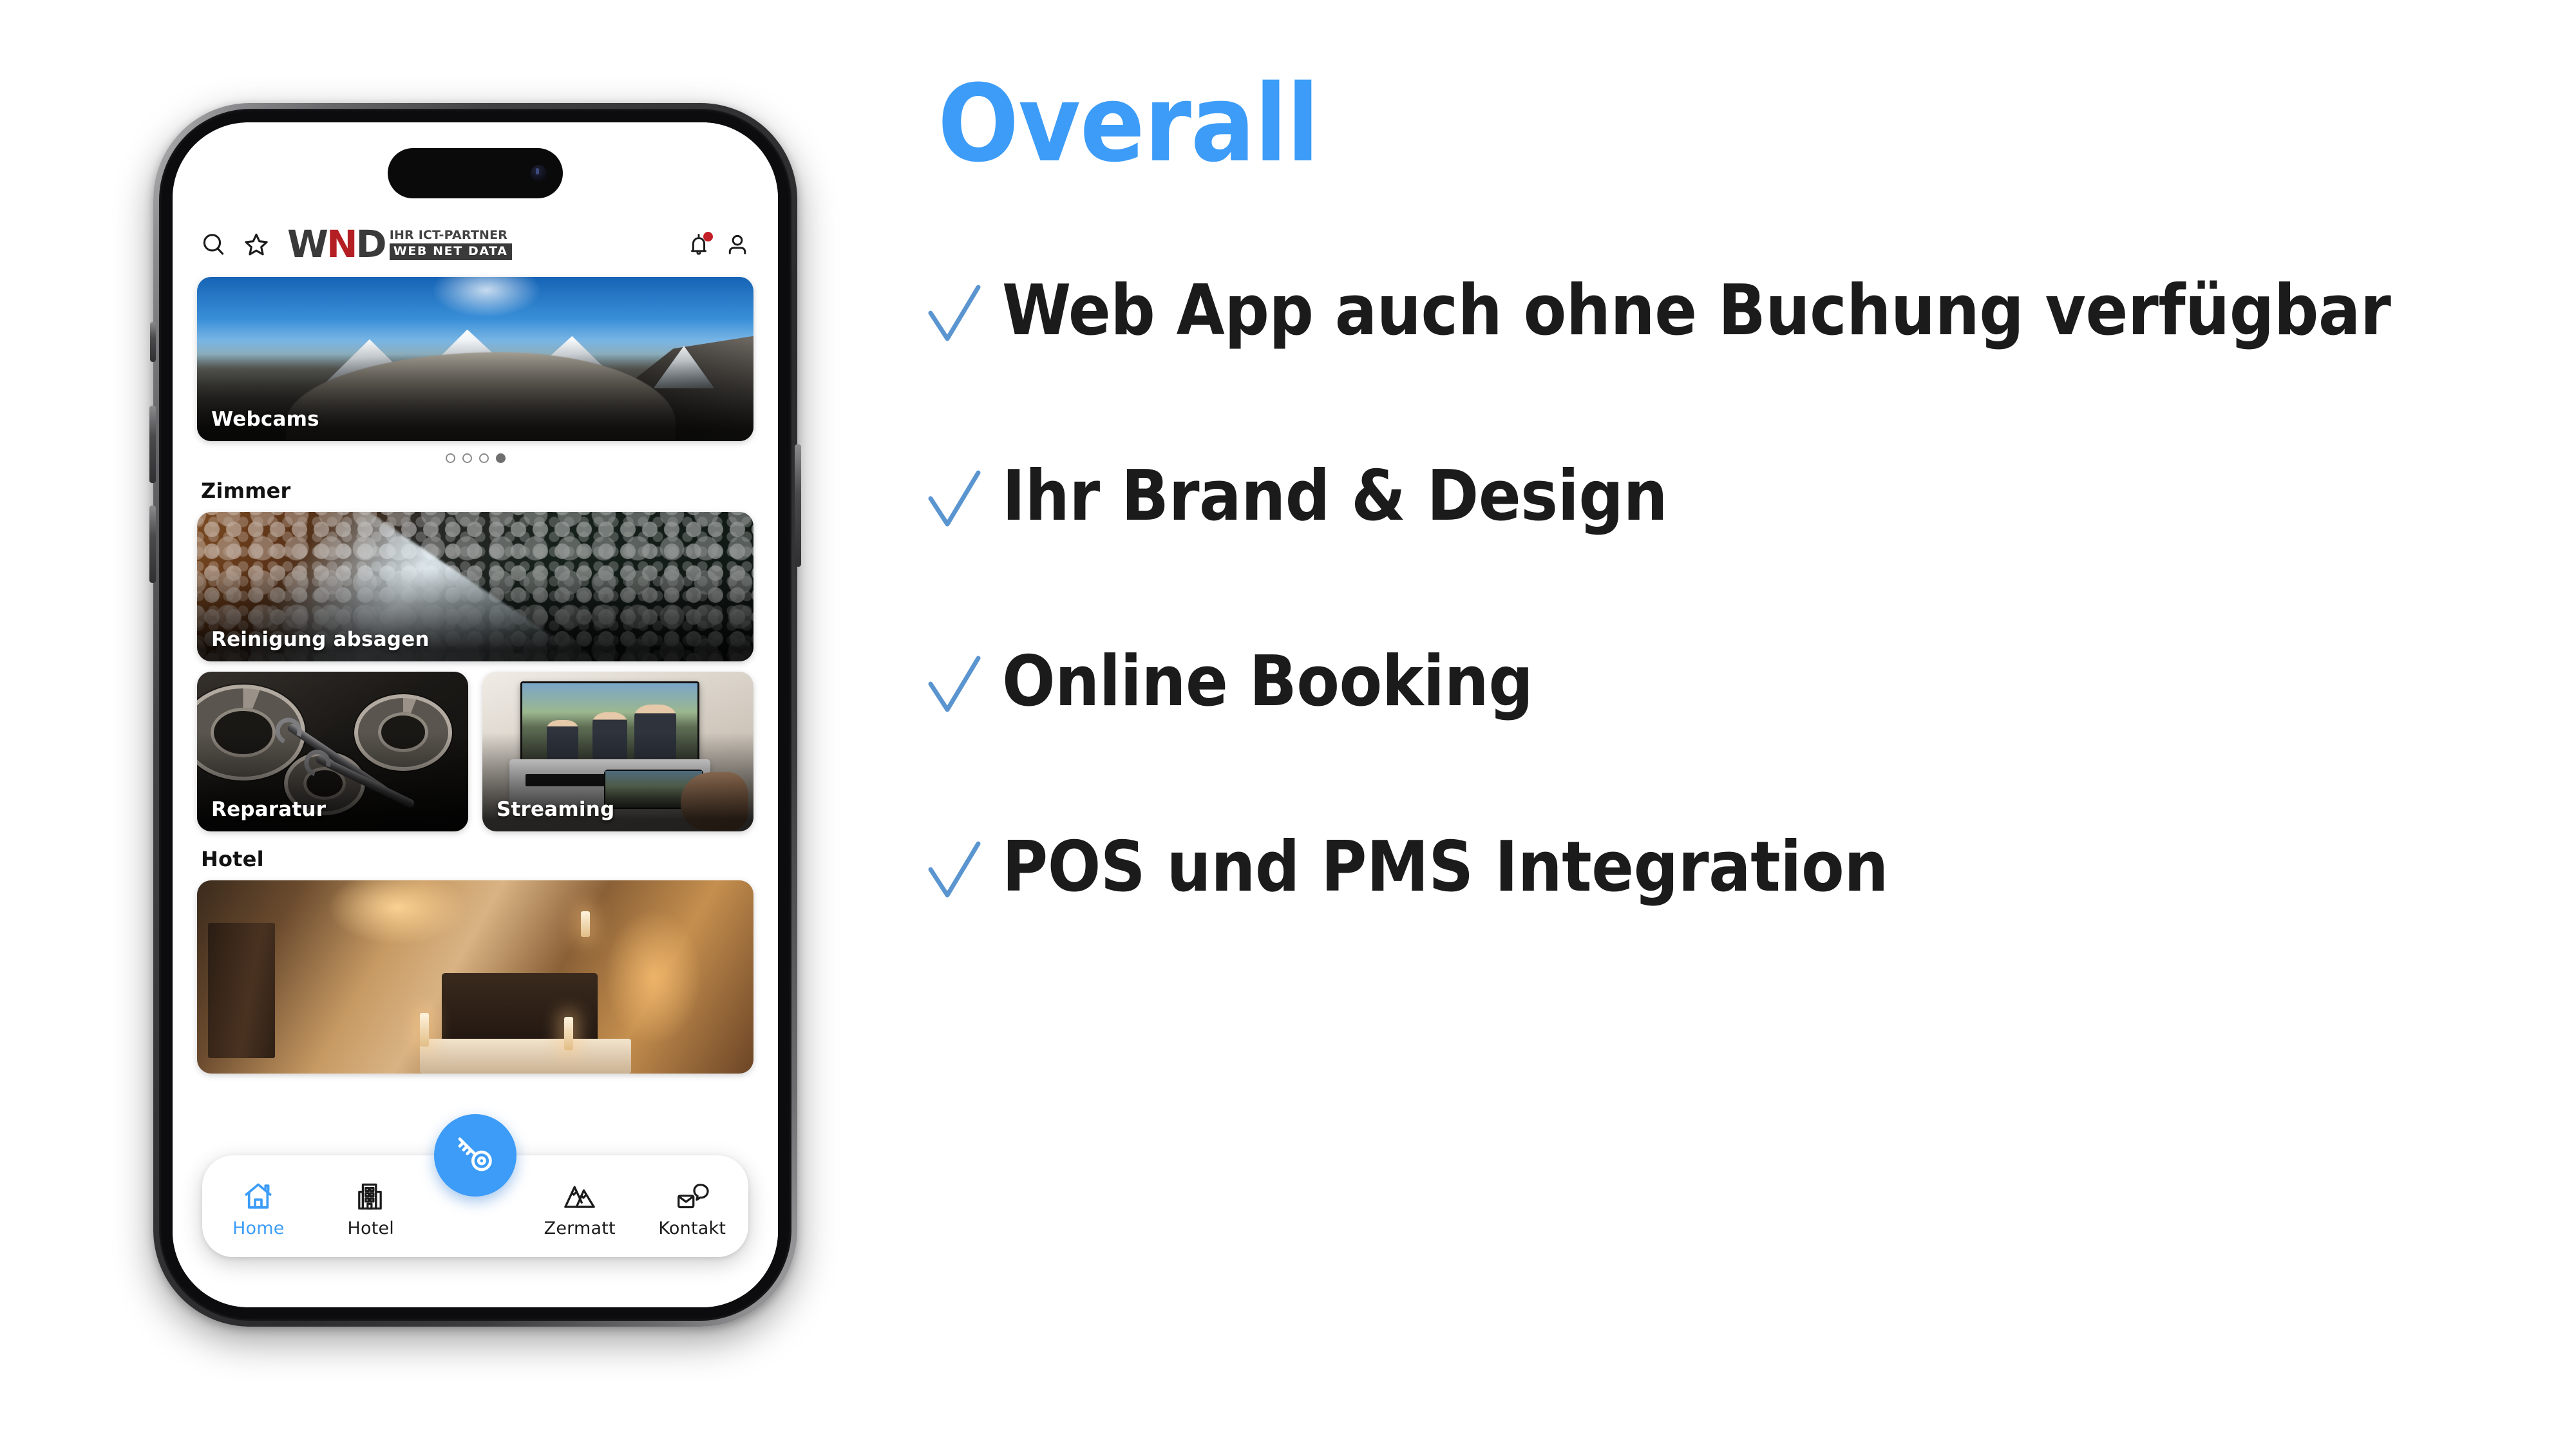 This screenshot has height=1449, width=2576. What do you see at coordinates (448, 234) in the screenshot?
I see `logo-tagline-top: IHR ICT-PARTNER` at bounding box center [448, 234].